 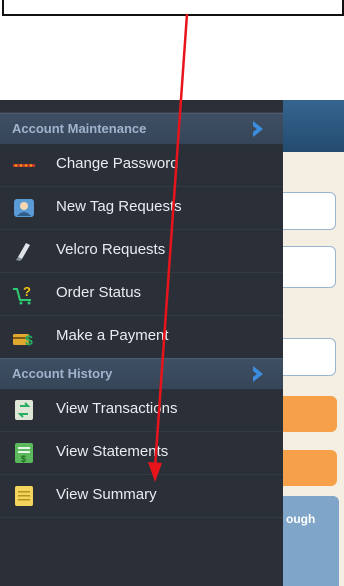 What do you see at coordinates (117, 408) in the screenshot?
I see `menu-item-label: View Transactions` at bounding box center [117, 408].